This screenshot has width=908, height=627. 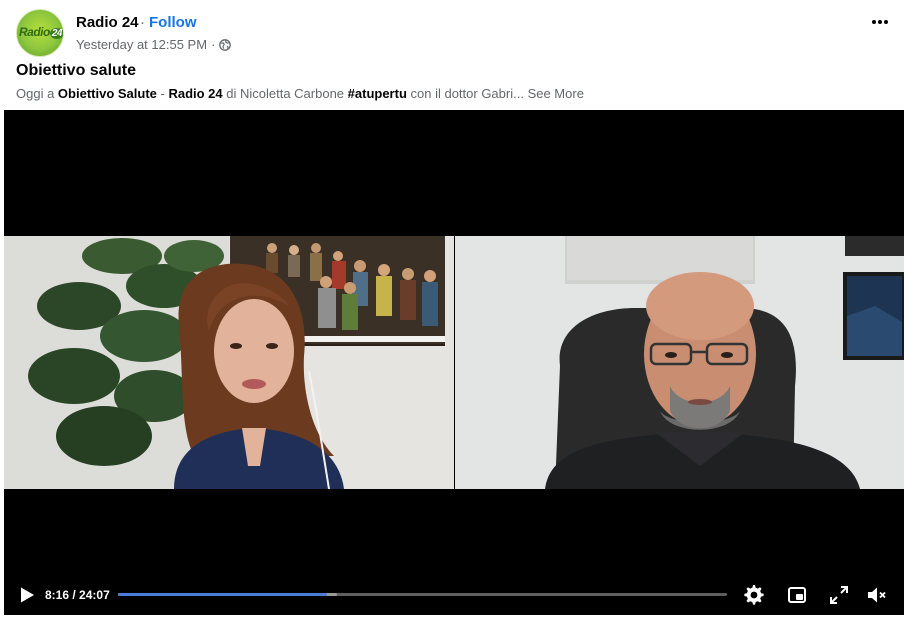 I want to click on follow-button: Follow, so click(x=173, y=22).